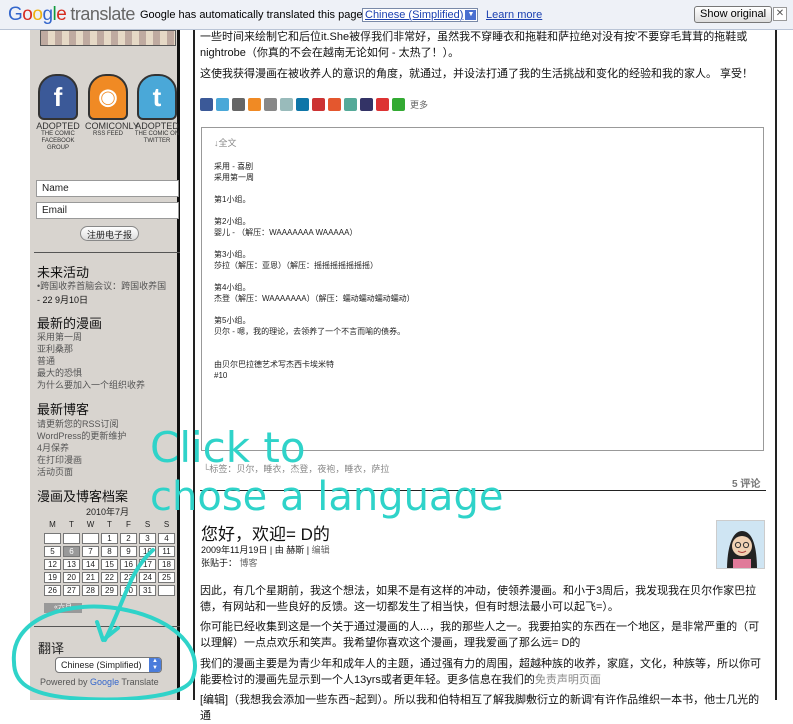 This screenshot has width=793, height=724. What do you see at coordinates (63, 608) in the screenshot?
I see `calendar-prev-month-link: «六月` at bounding box center [63, 608].